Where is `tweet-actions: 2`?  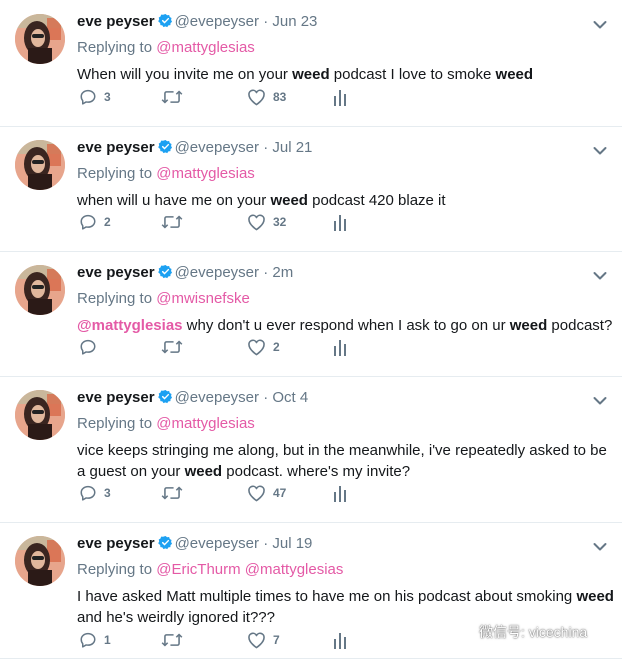
tweet-actions: 2 is located at coordinates (227, 347).